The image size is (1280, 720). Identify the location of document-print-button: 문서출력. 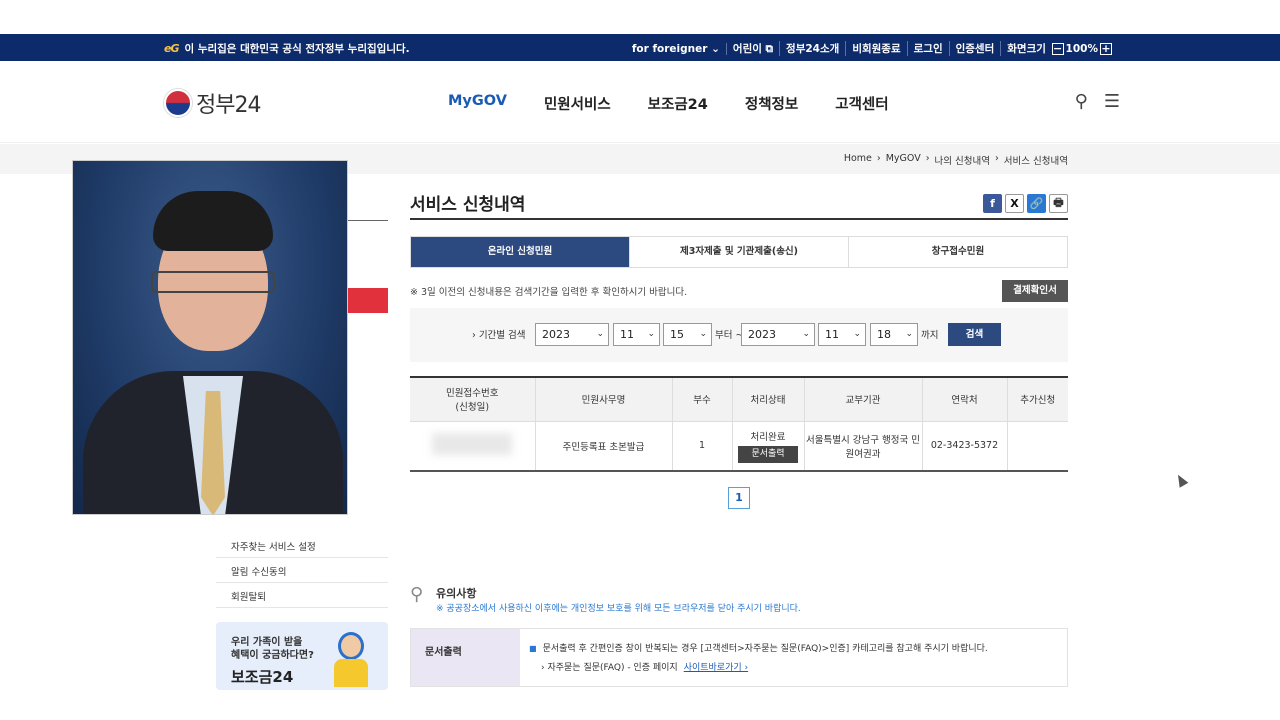
(768, 454).